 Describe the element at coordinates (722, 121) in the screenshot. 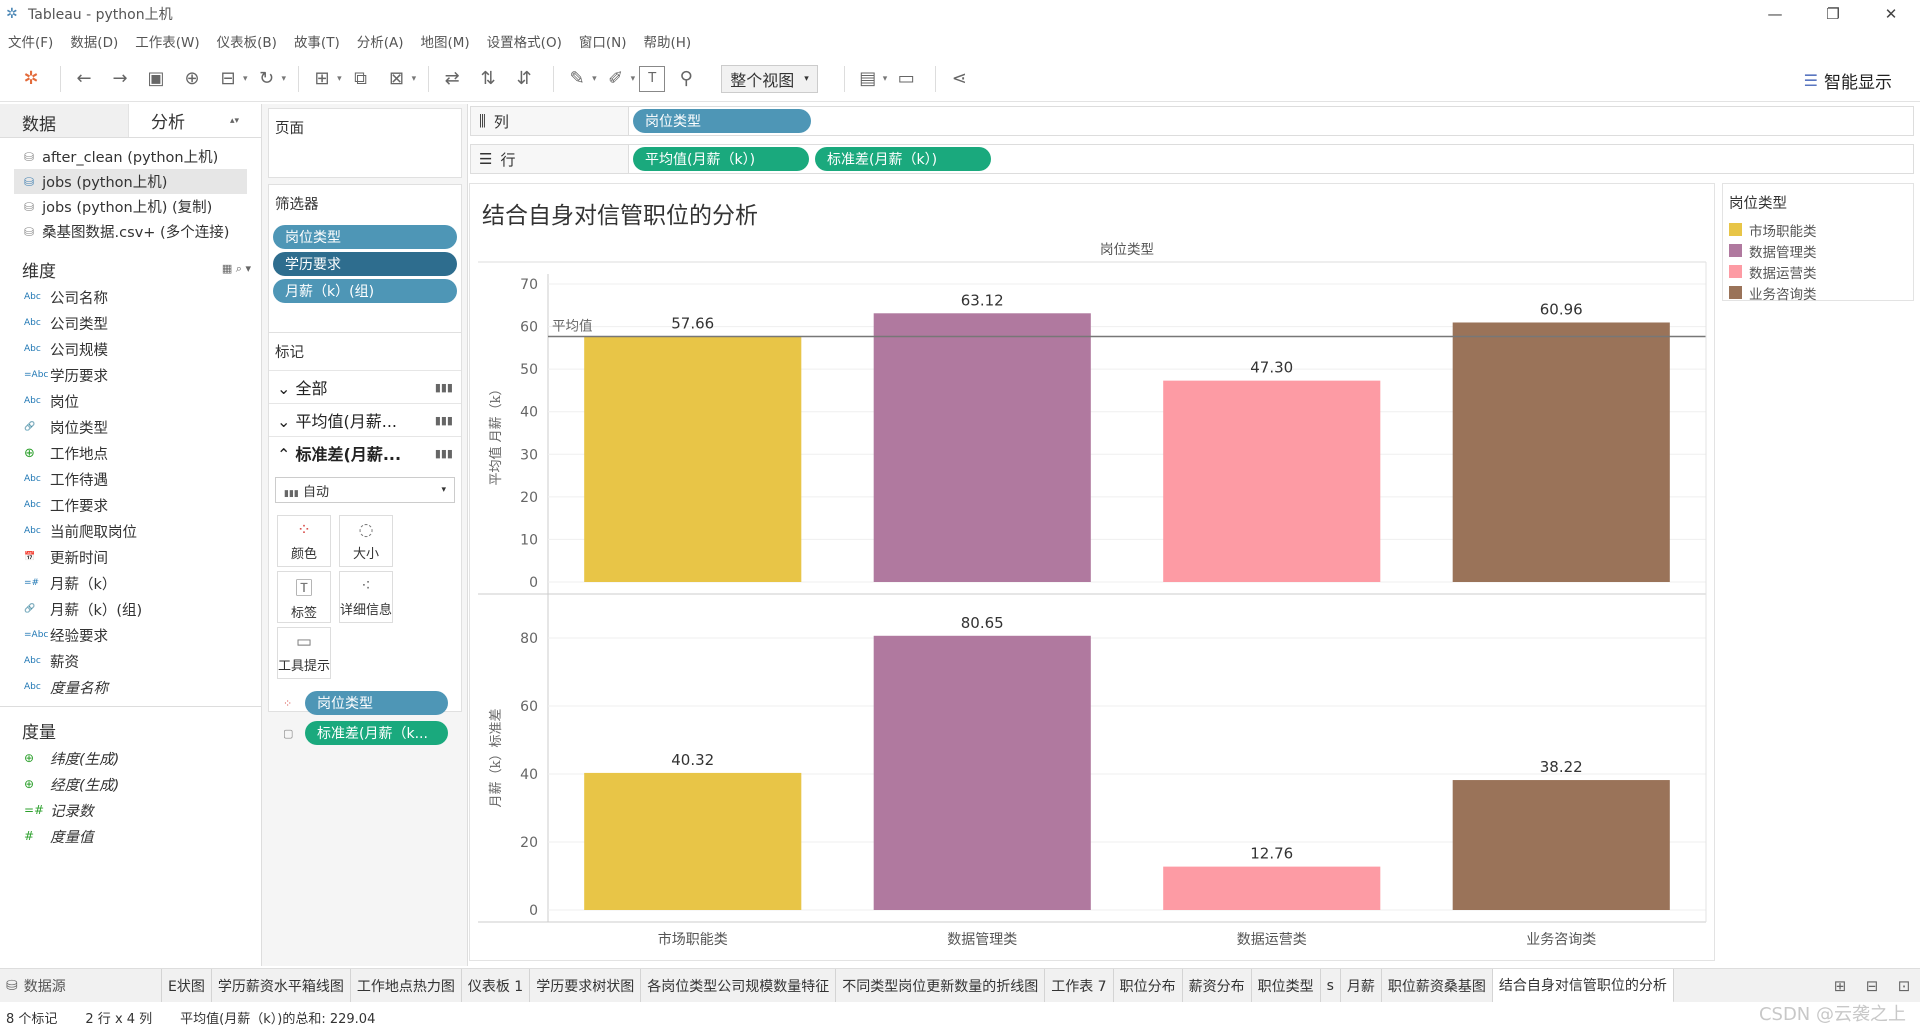

I see `column-pill-job-type: 岗位类型` at that location.